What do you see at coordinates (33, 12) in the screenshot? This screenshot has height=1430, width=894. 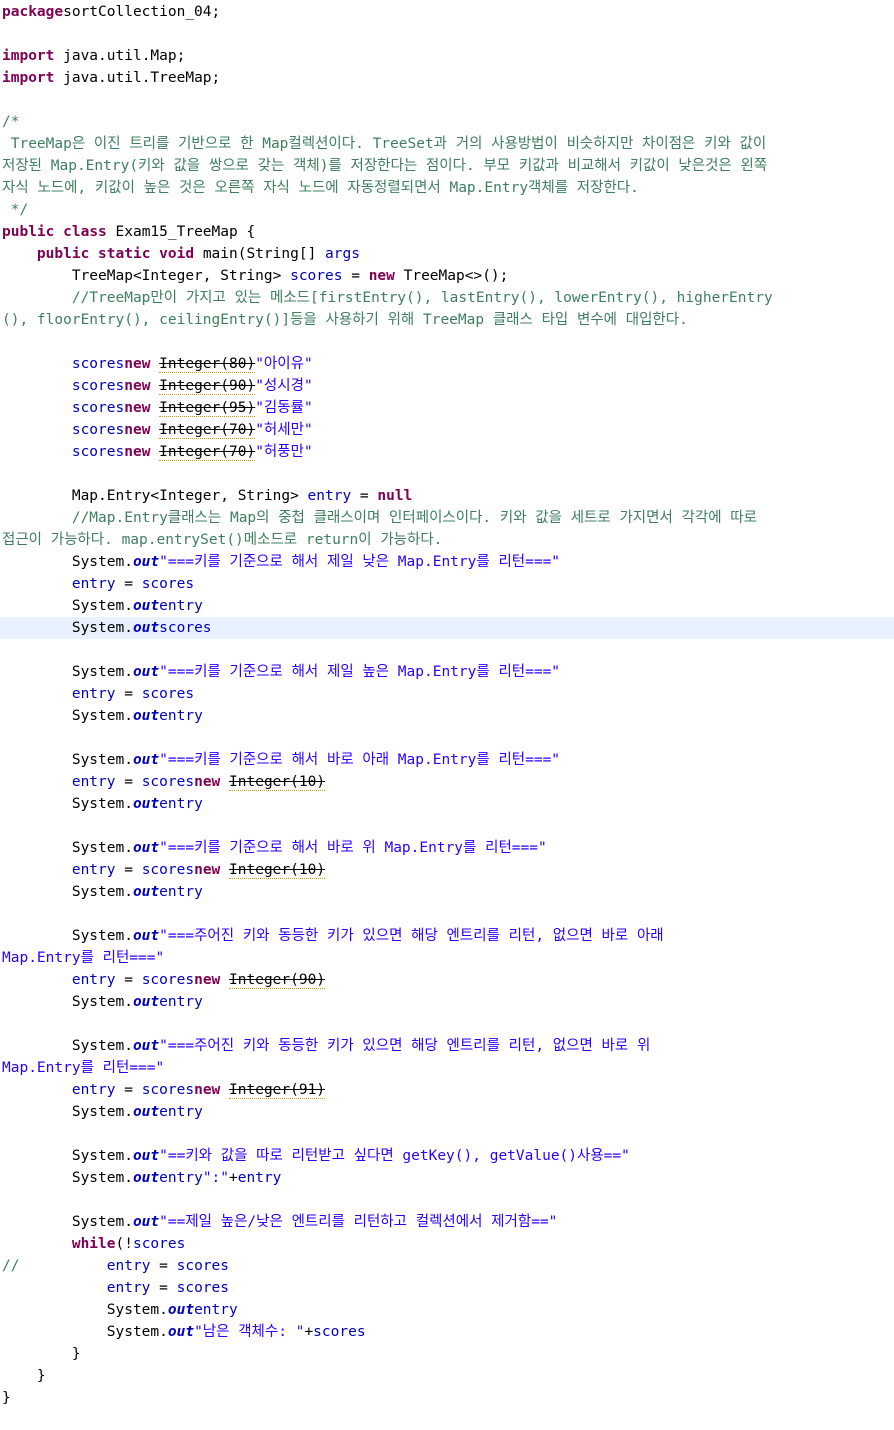 I see `keyword-token: package` at bounding box center [33, 12].